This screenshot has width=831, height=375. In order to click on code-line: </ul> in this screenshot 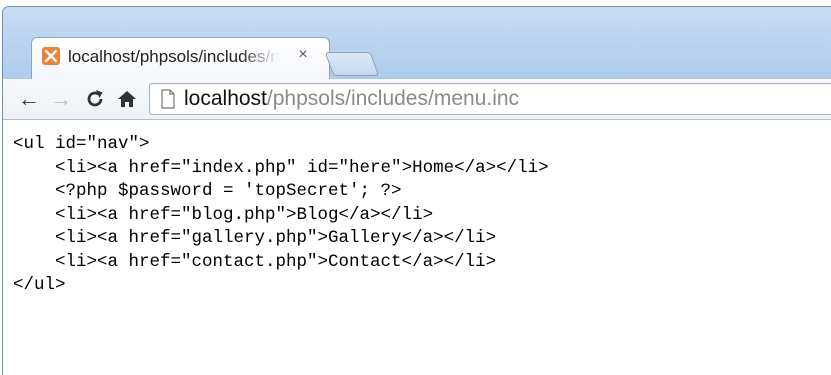, I will do `click(39, 285)`.